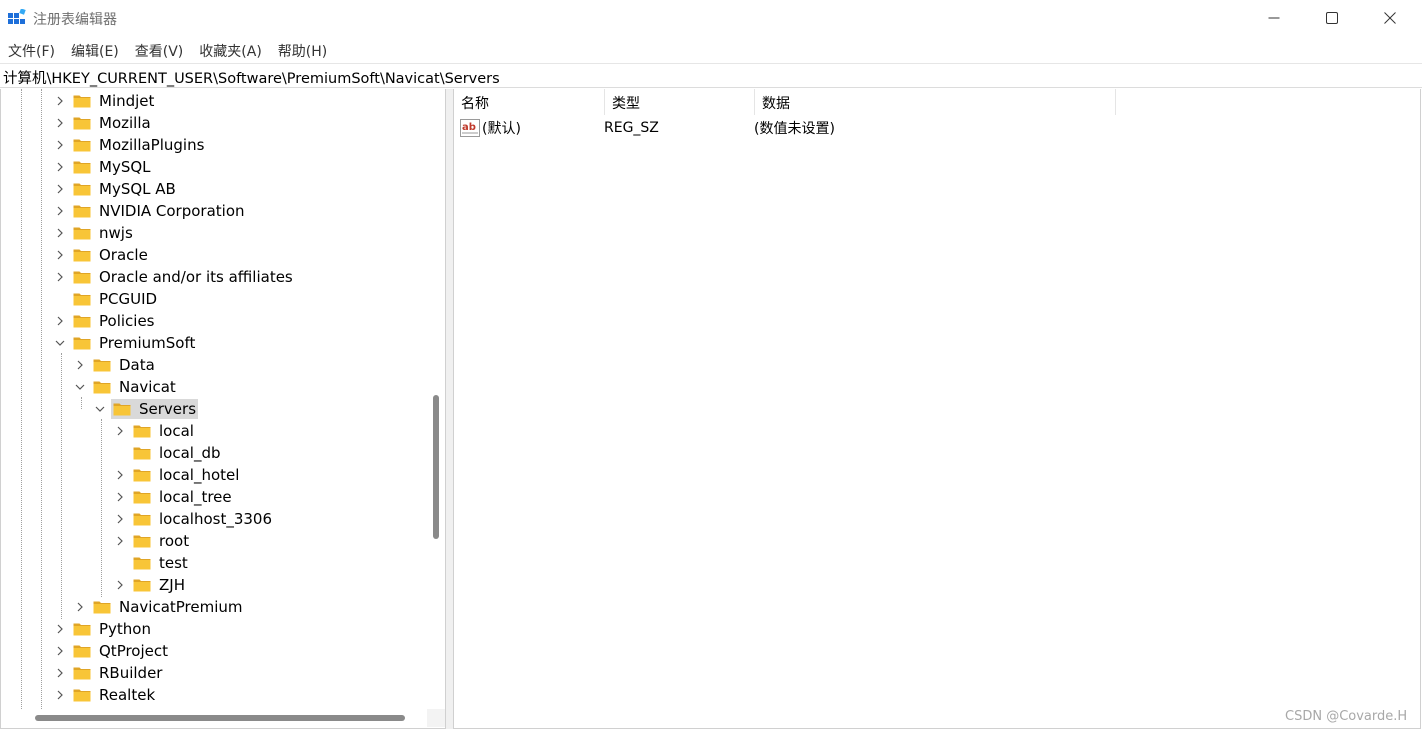 Image resolution: width=1422 pixels, height=732 pixels. Describe the element at coordinates (138, 145) in the screenshot. I see `tree-item-body: MozillaPlugins` at that location.